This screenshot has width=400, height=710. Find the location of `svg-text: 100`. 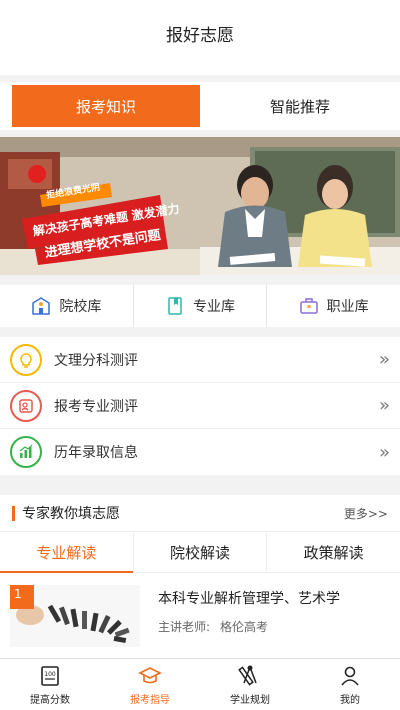

svg-text: 100 is located at coordinates (50, 674).